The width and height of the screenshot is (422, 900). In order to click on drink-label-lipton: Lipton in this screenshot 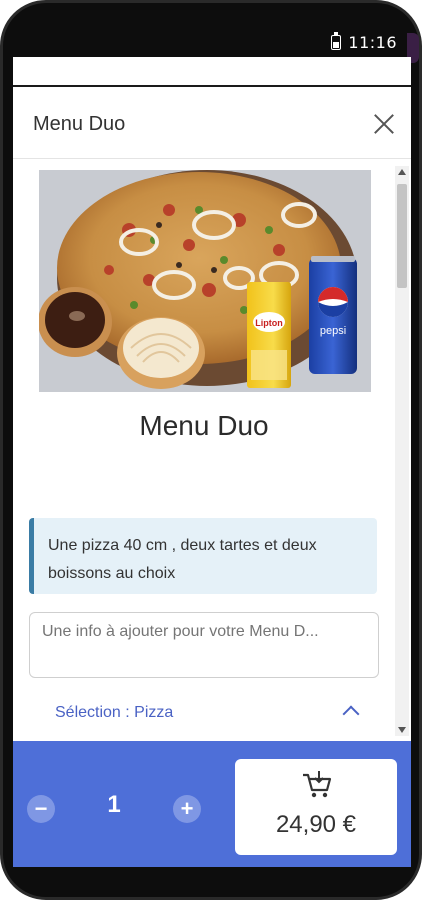, I will do `click(269, 323)`.